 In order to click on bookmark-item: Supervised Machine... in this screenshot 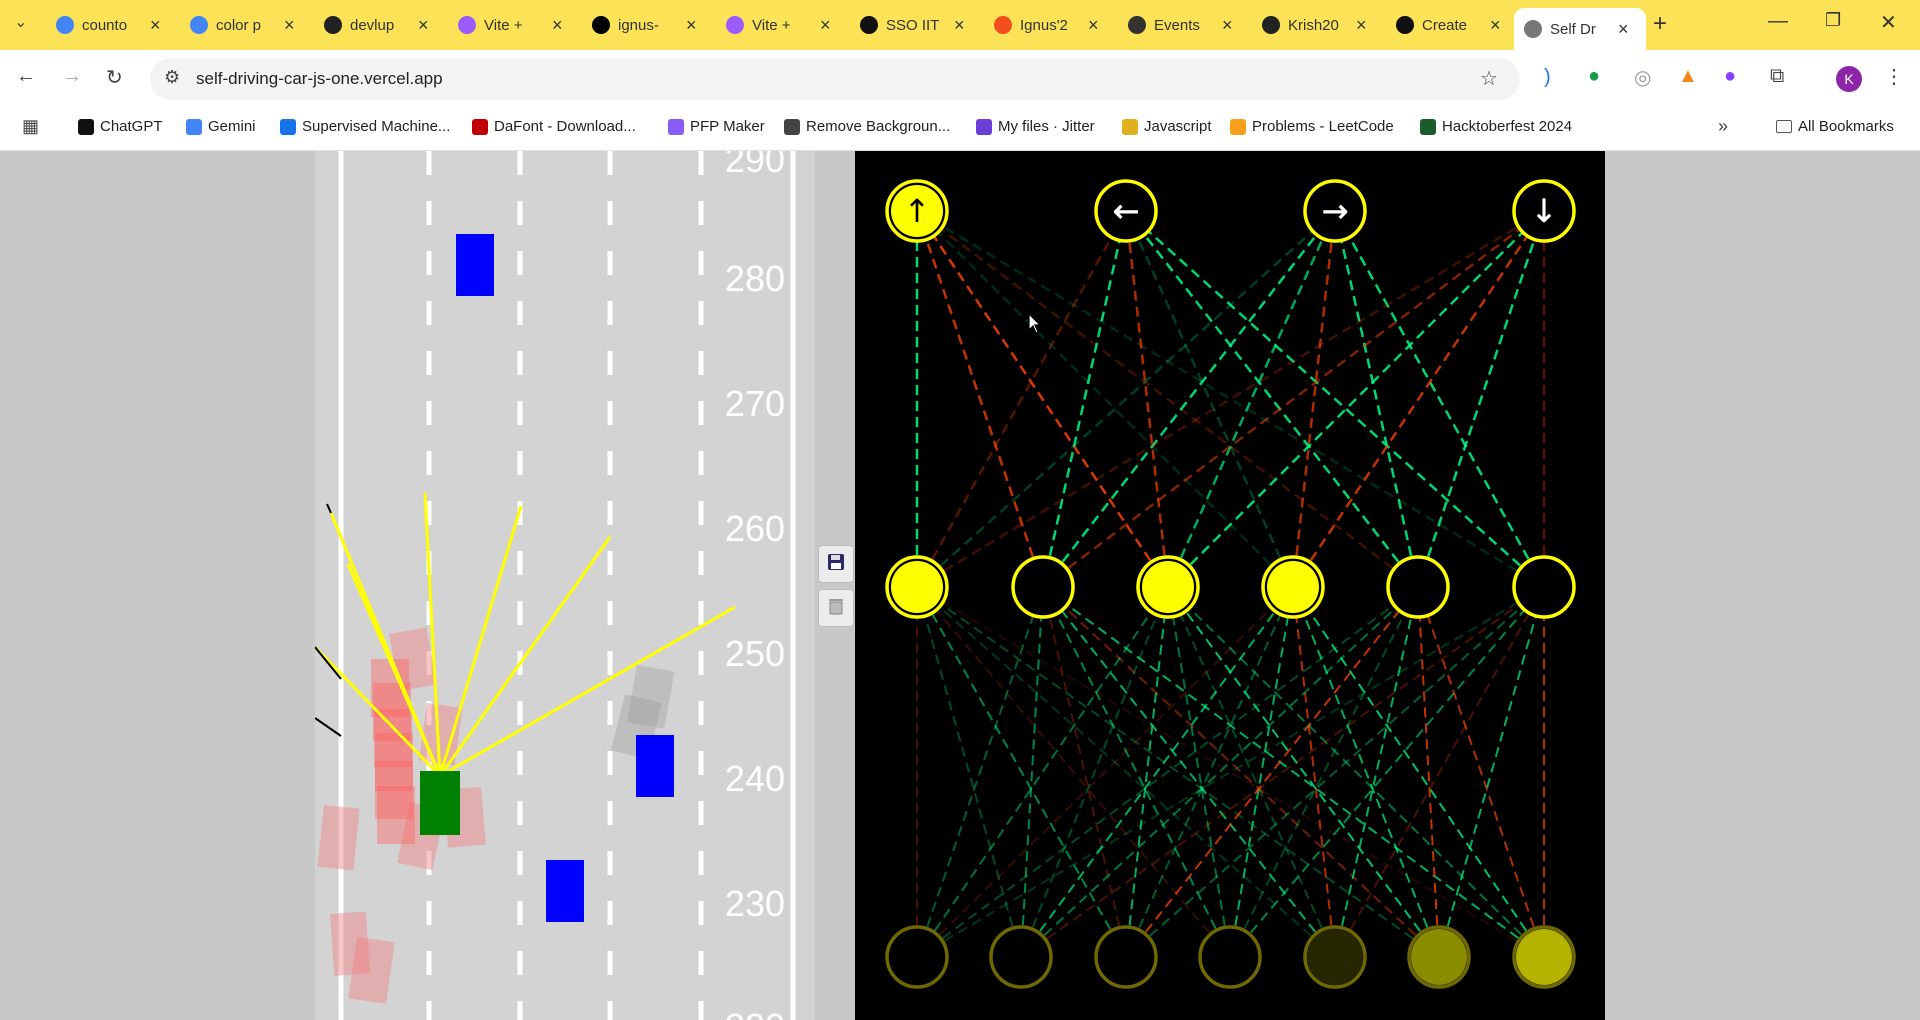, I will do `click(365, 126)`.